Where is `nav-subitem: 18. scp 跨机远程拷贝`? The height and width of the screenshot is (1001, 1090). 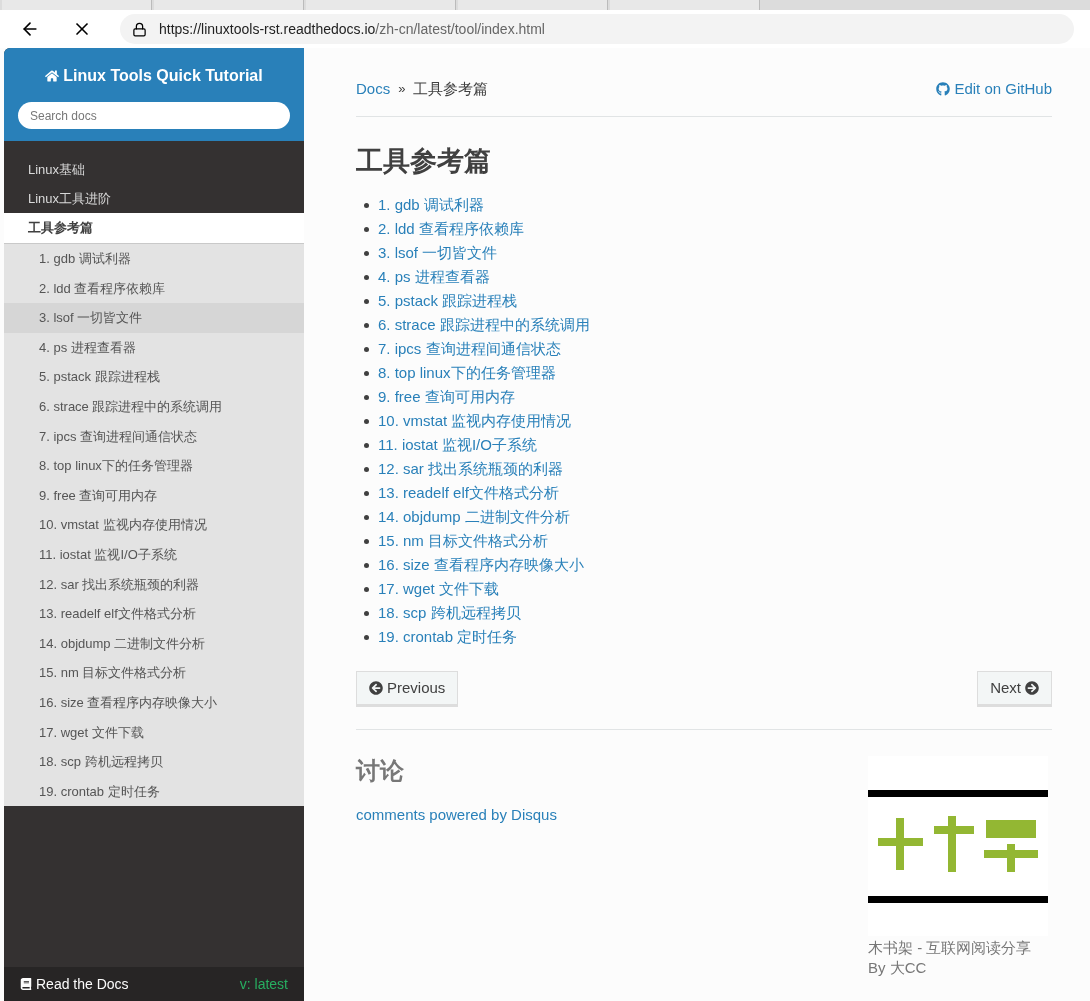 nav-subitem: 18. scp 跨机远程拷贝 is located at coordinates (154, 762).